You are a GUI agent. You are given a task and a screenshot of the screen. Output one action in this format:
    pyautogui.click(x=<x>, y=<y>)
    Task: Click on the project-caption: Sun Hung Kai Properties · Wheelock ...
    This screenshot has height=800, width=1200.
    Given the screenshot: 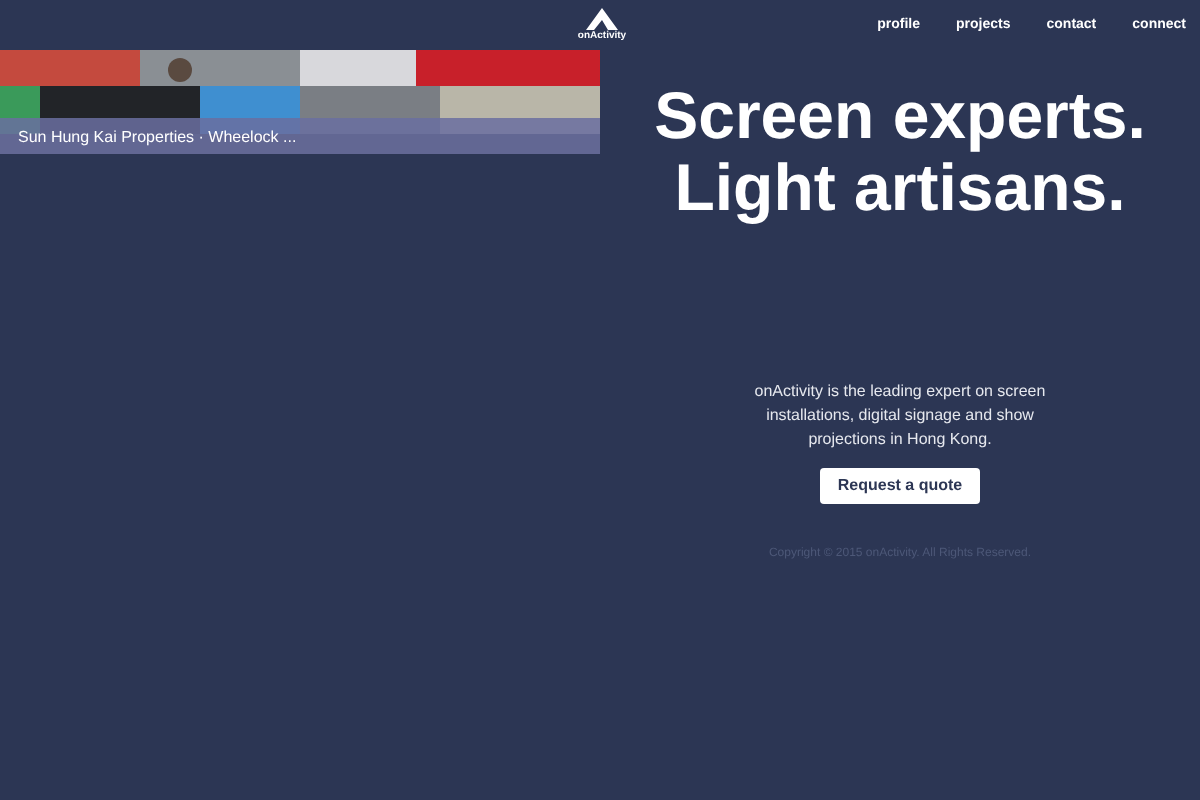 What is the action you would take?
    pyautogui.click(x=157, y=138)
    